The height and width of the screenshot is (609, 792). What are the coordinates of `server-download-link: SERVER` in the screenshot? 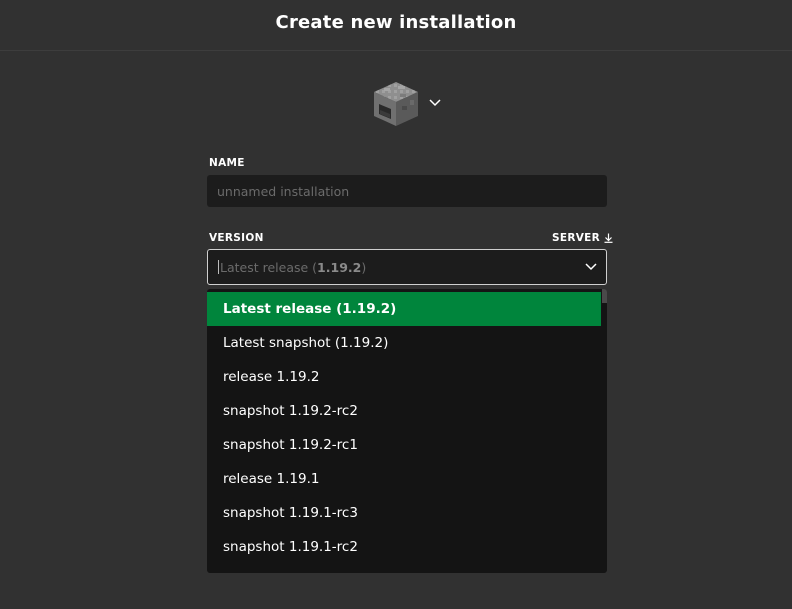 It's located at (582, 238).